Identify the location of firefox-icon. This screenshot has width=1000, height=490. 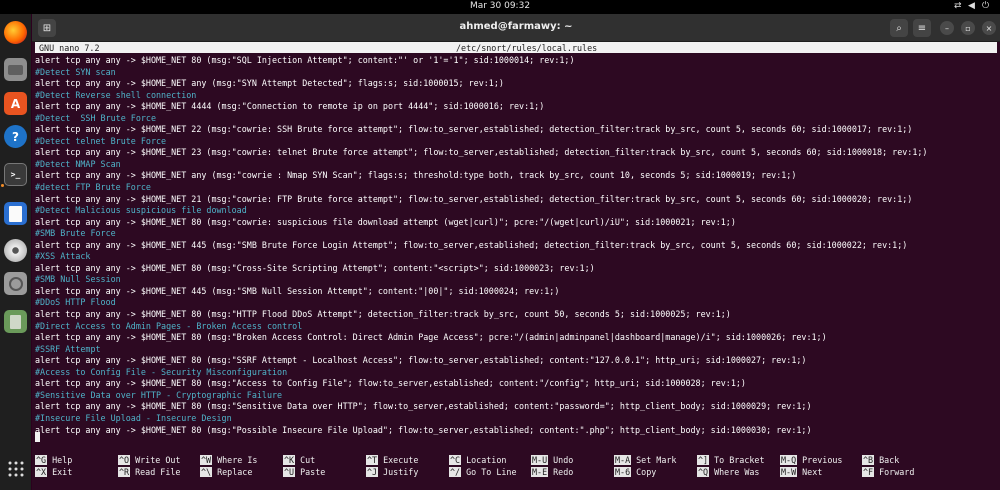
(15, 32).